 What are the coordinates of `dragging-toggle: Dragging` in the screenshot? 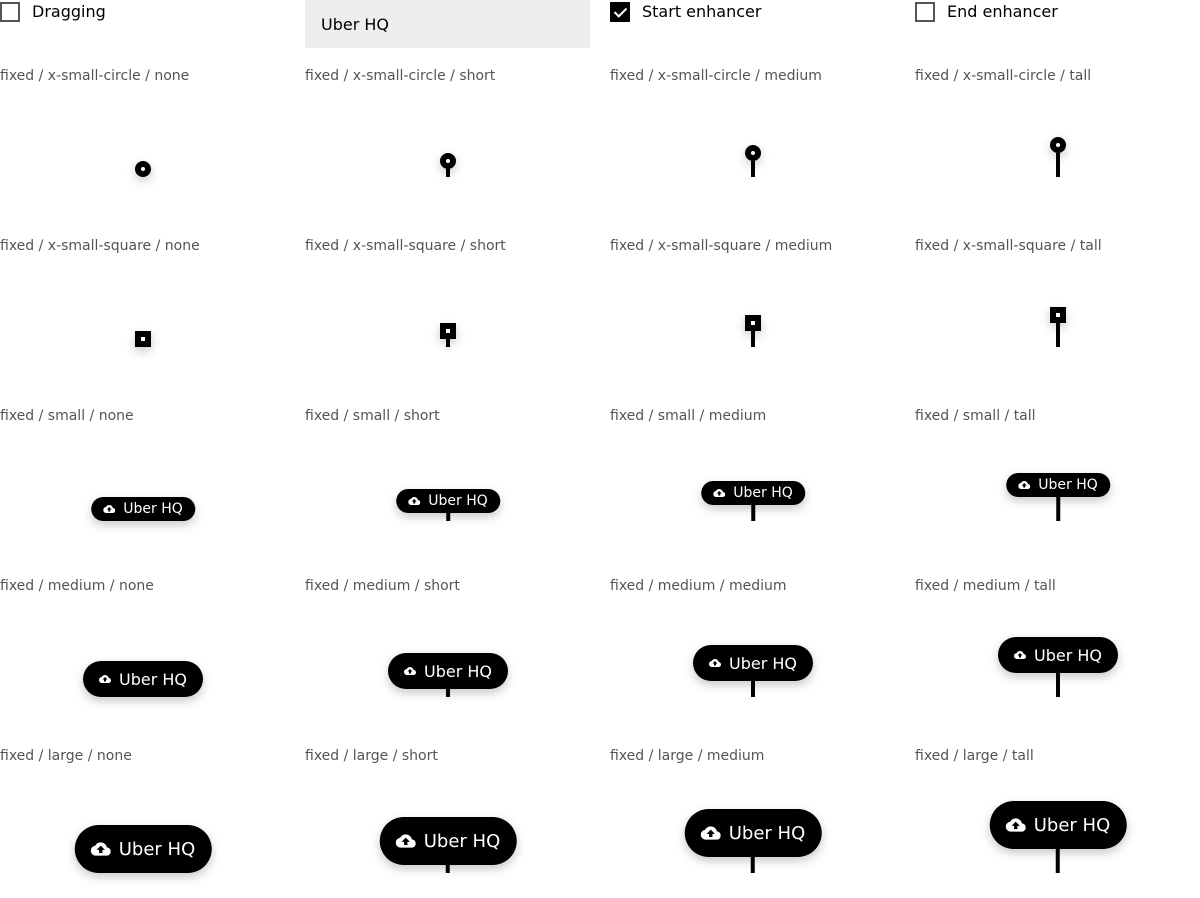 It's located at (53, 12).